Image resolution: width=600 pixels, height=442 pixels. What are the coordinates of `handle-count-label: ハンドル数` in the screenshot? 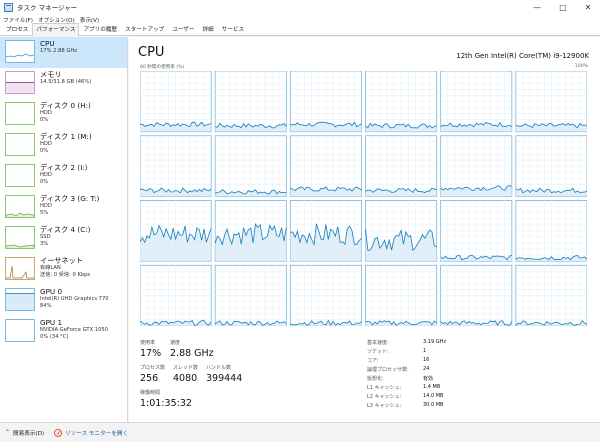 It's located at (219, 368).